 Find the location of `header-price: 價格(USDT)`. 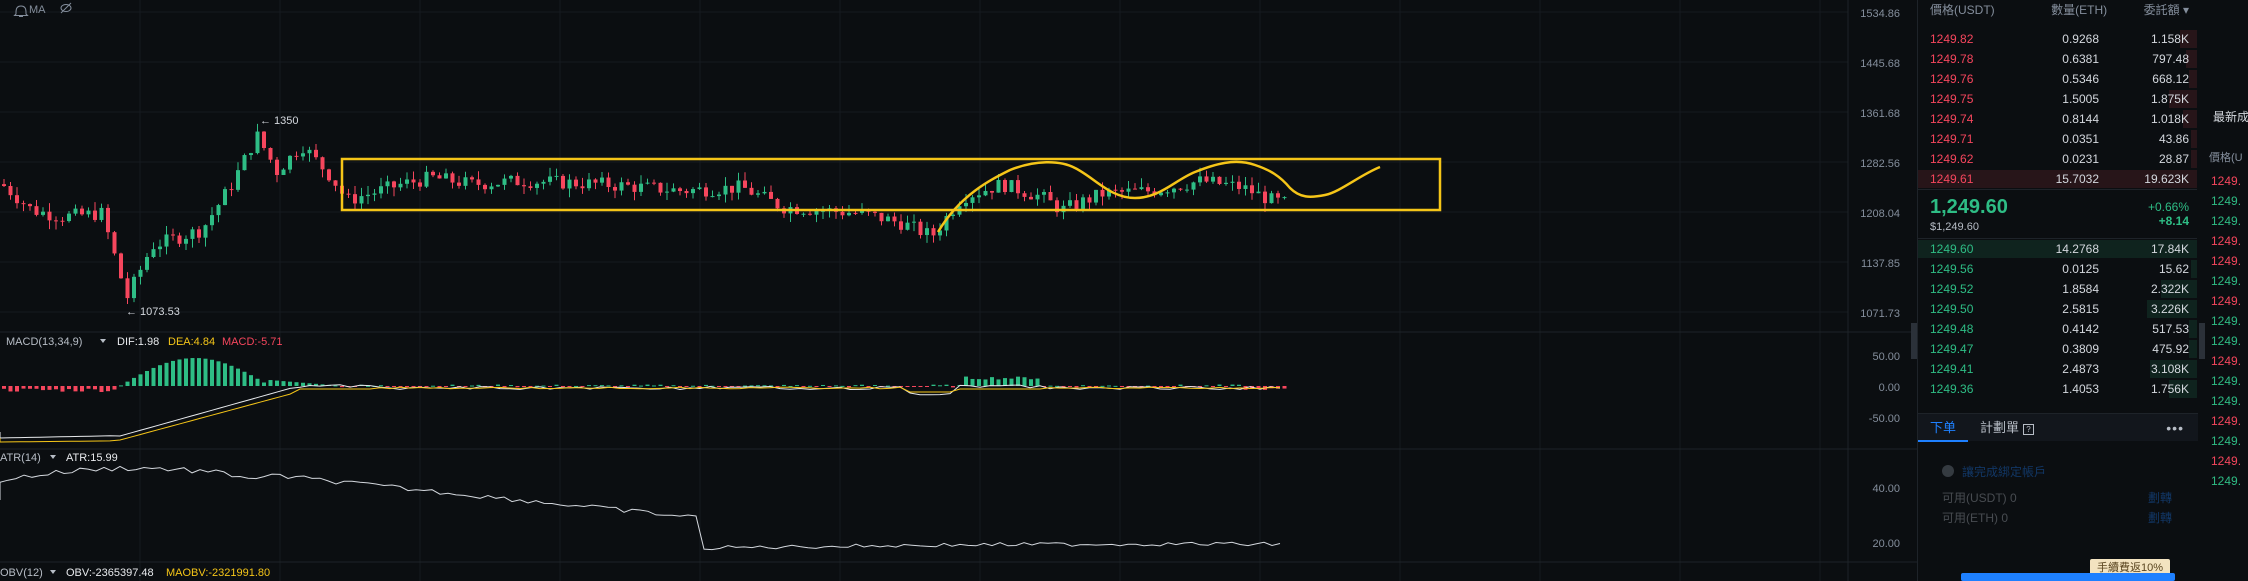

header-price: 價格(USDT) is located at coordinates (1962, 9).